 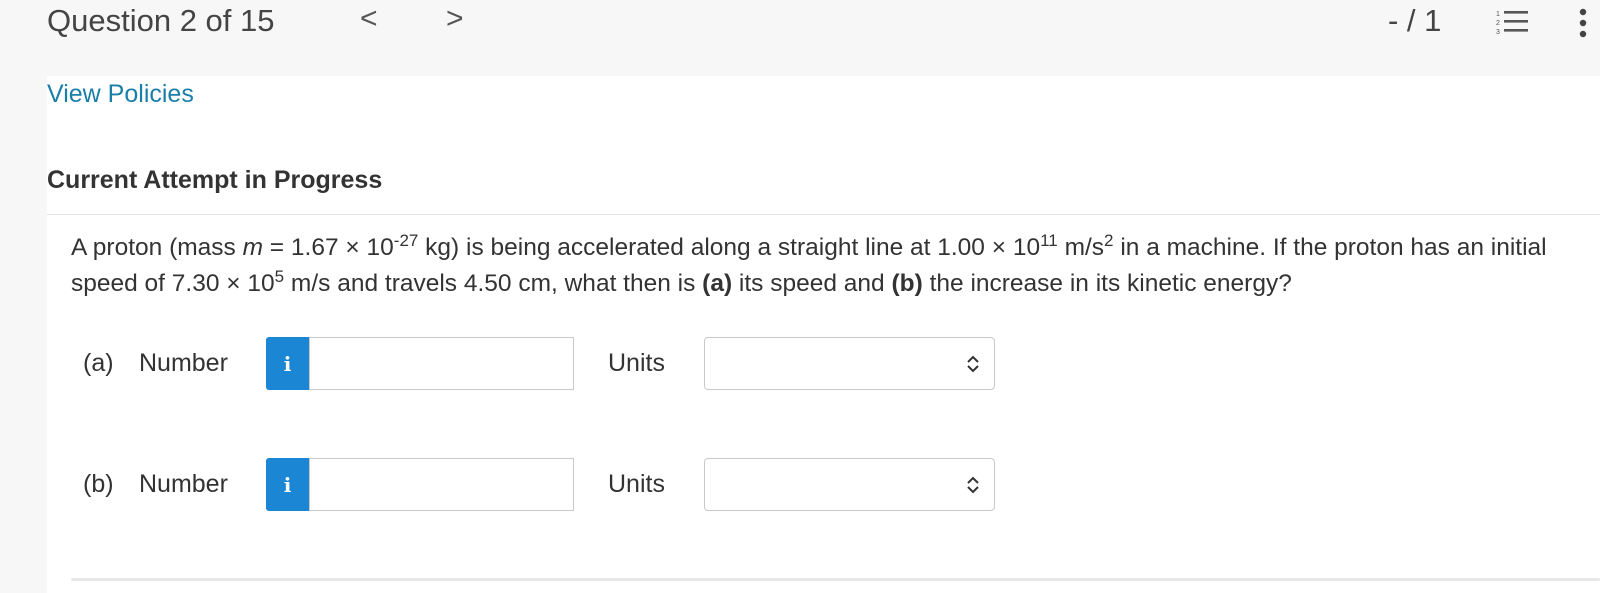 What do you see at coordinates (1513, 22) in the screenshot?
I see `numbered-list-icon: 1 2 3` at bounding box center [1513, 22].